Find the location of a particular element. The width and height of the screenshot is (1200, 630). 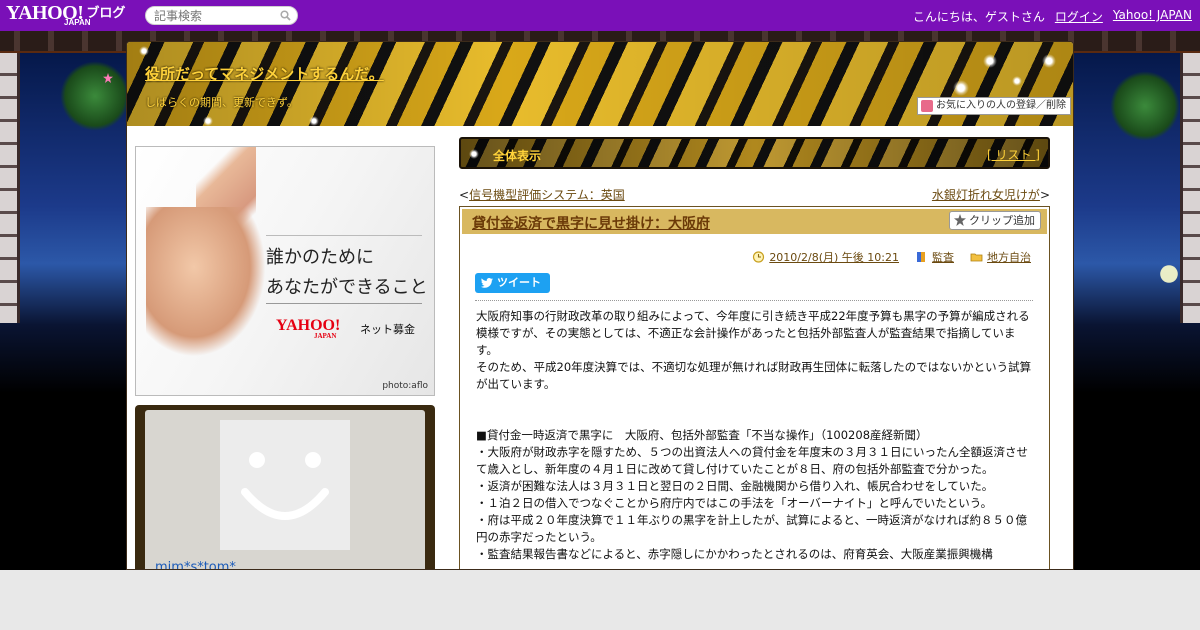

tweet-label: ツイート is located at coordinates (519, 282).